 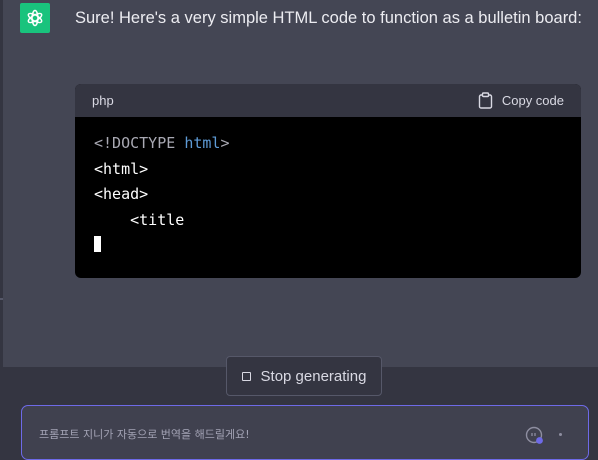 What do you see at coordinates (313, 376) in the screenshot?
I see `stop-generating-label: Stop generating` at bounding box center [313, 376].